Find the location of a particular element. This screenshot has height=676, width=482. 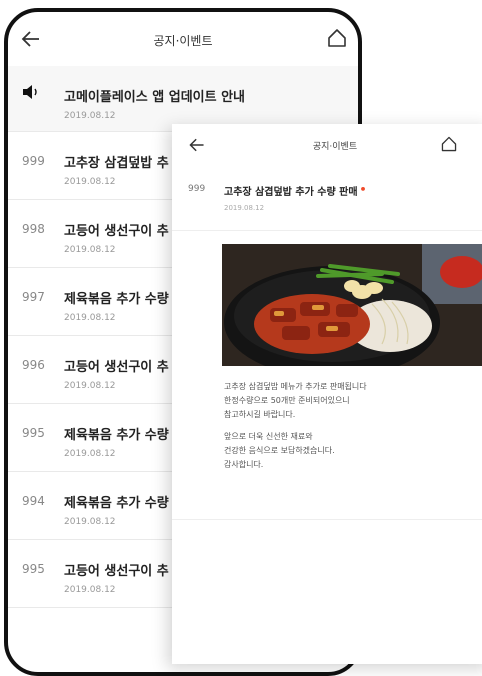

list-item-number: 996 is located at coordinates (33, 365).